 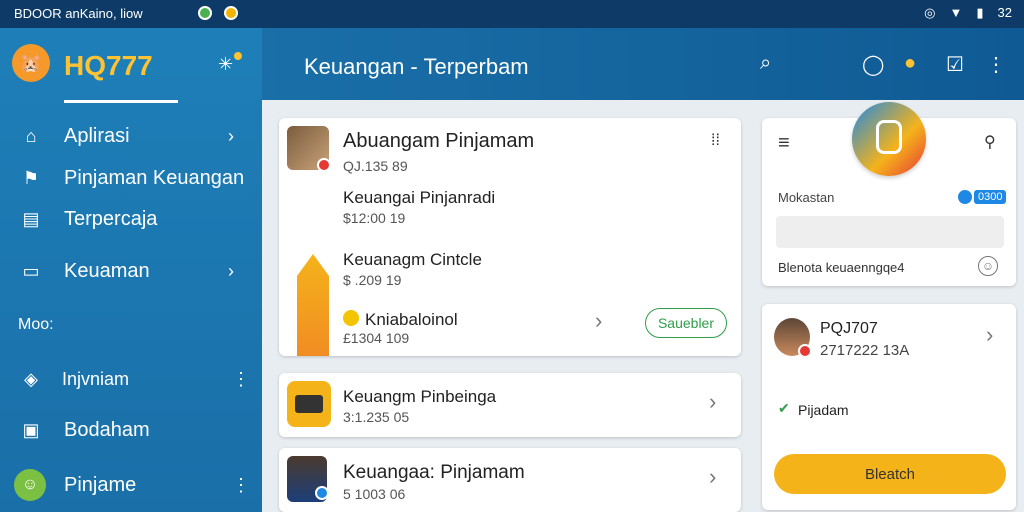 What do you see at coordinates (889, 139) in the screenshot?
I see `profile-avatar-icon` at bounding box center [889, 139].